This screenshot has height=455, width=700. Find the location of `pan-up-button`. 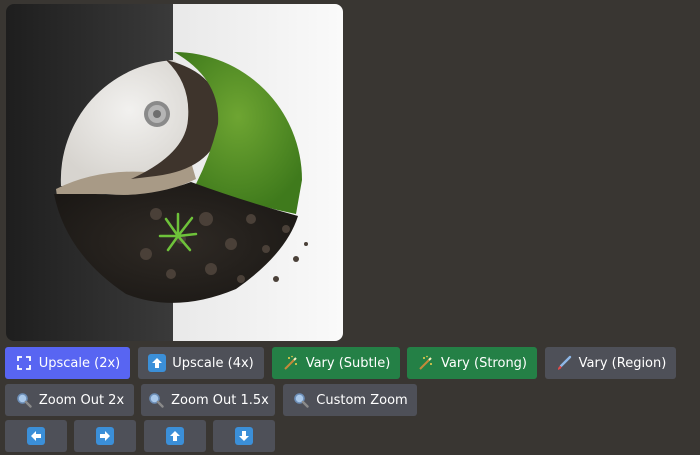

pan-up-button is located at coordinates (175, 436).